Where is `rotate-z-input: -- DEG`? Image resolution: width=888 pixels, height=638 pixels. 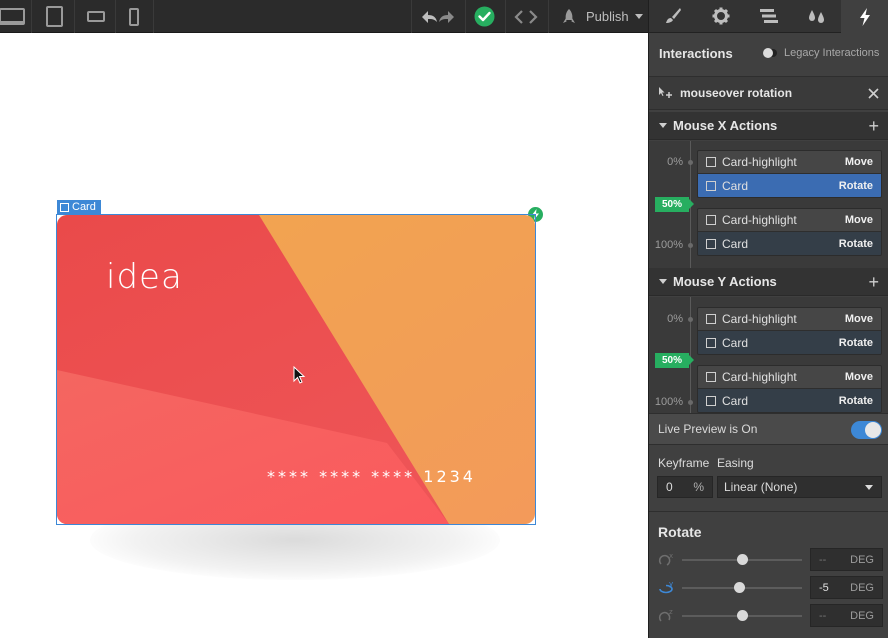
rotate-z-input: -- DEG is located at coordinates (846, 615).